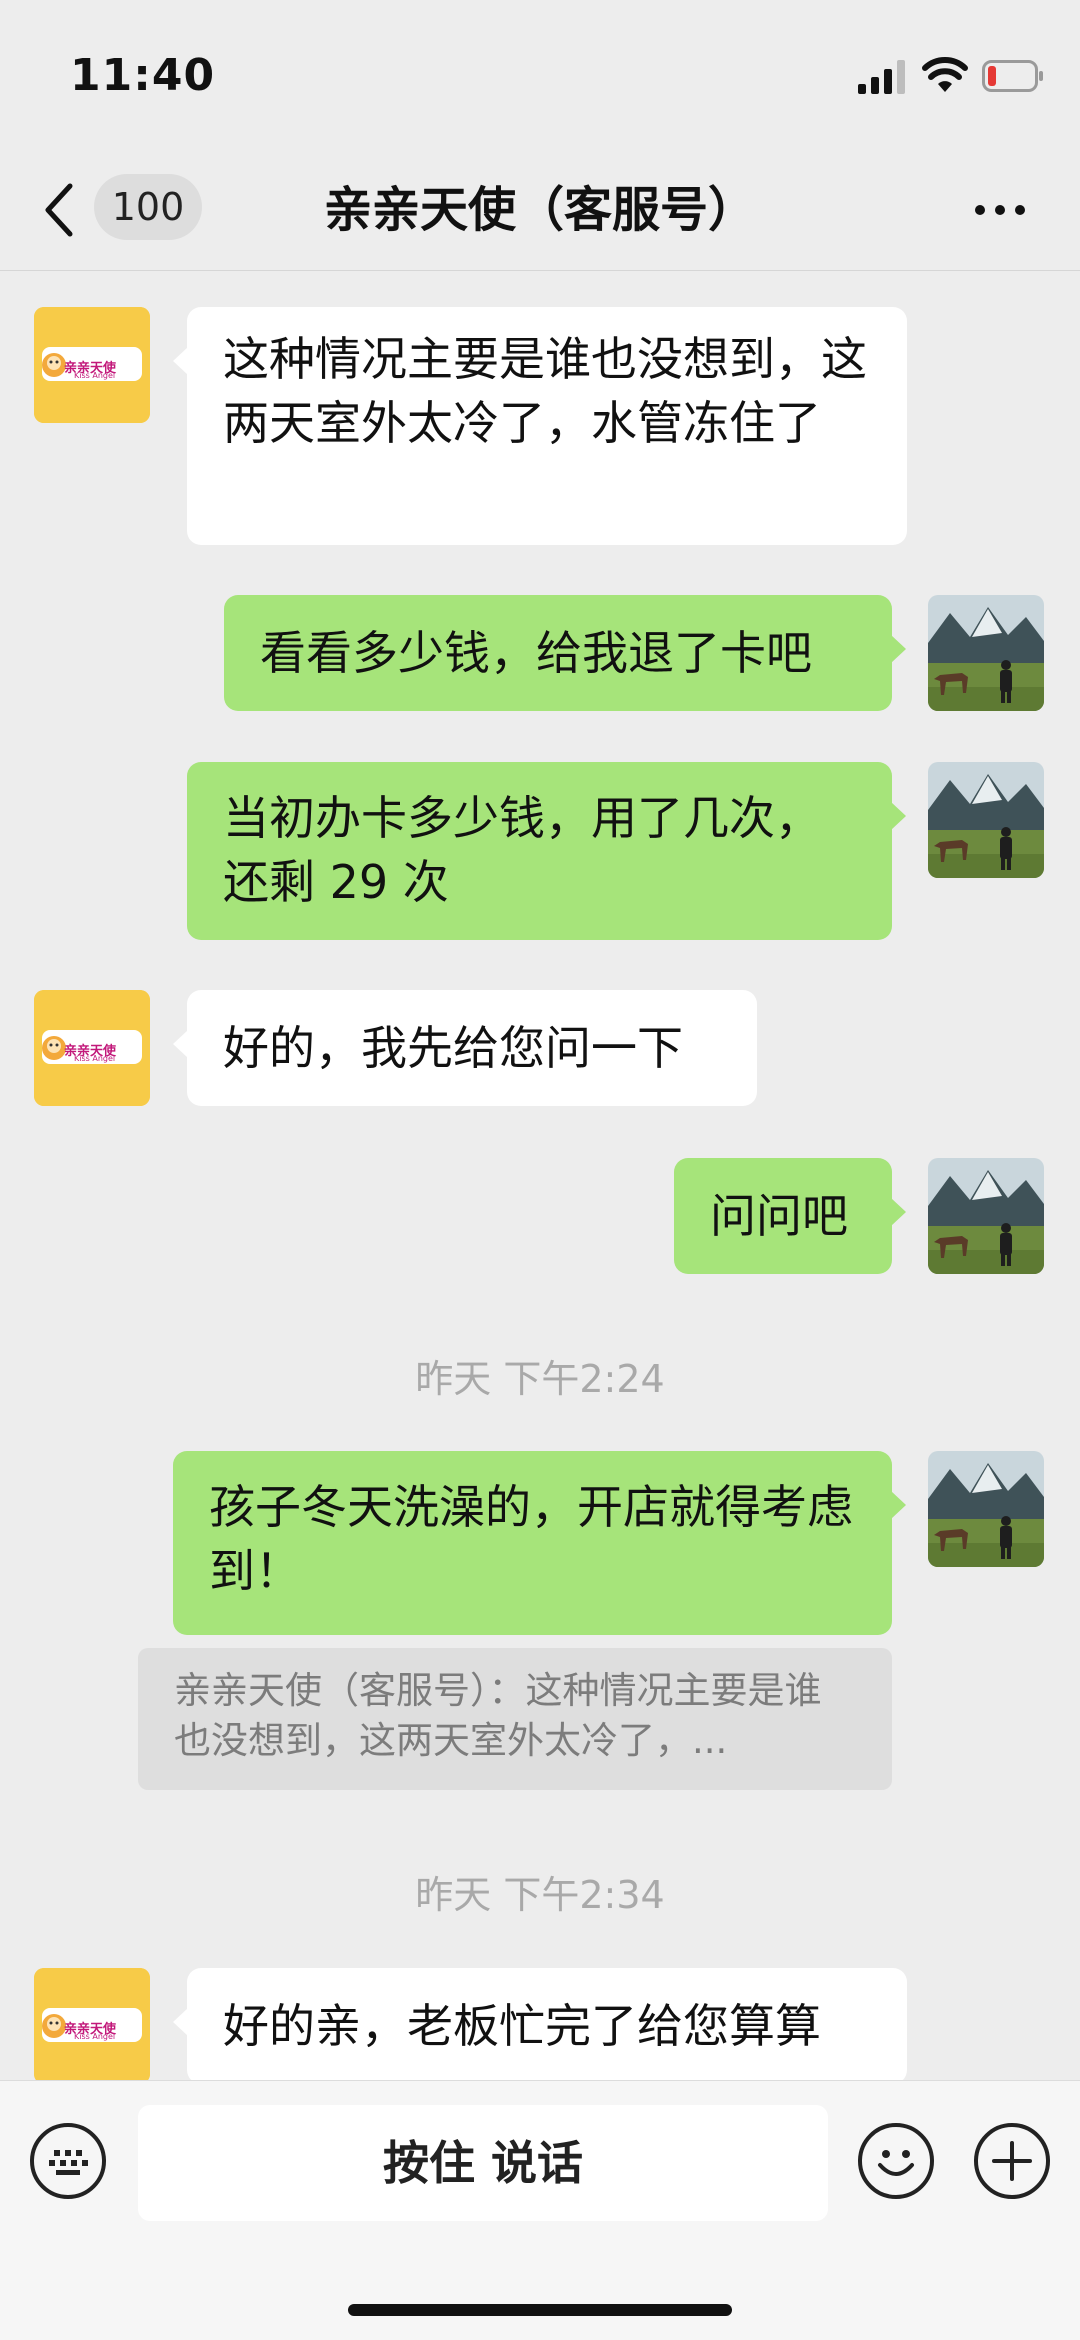 The width and height of the screenshot is (1080, 2340). I want to click on chat-title: 亲亲天使（客服号）, so click(539, 210).